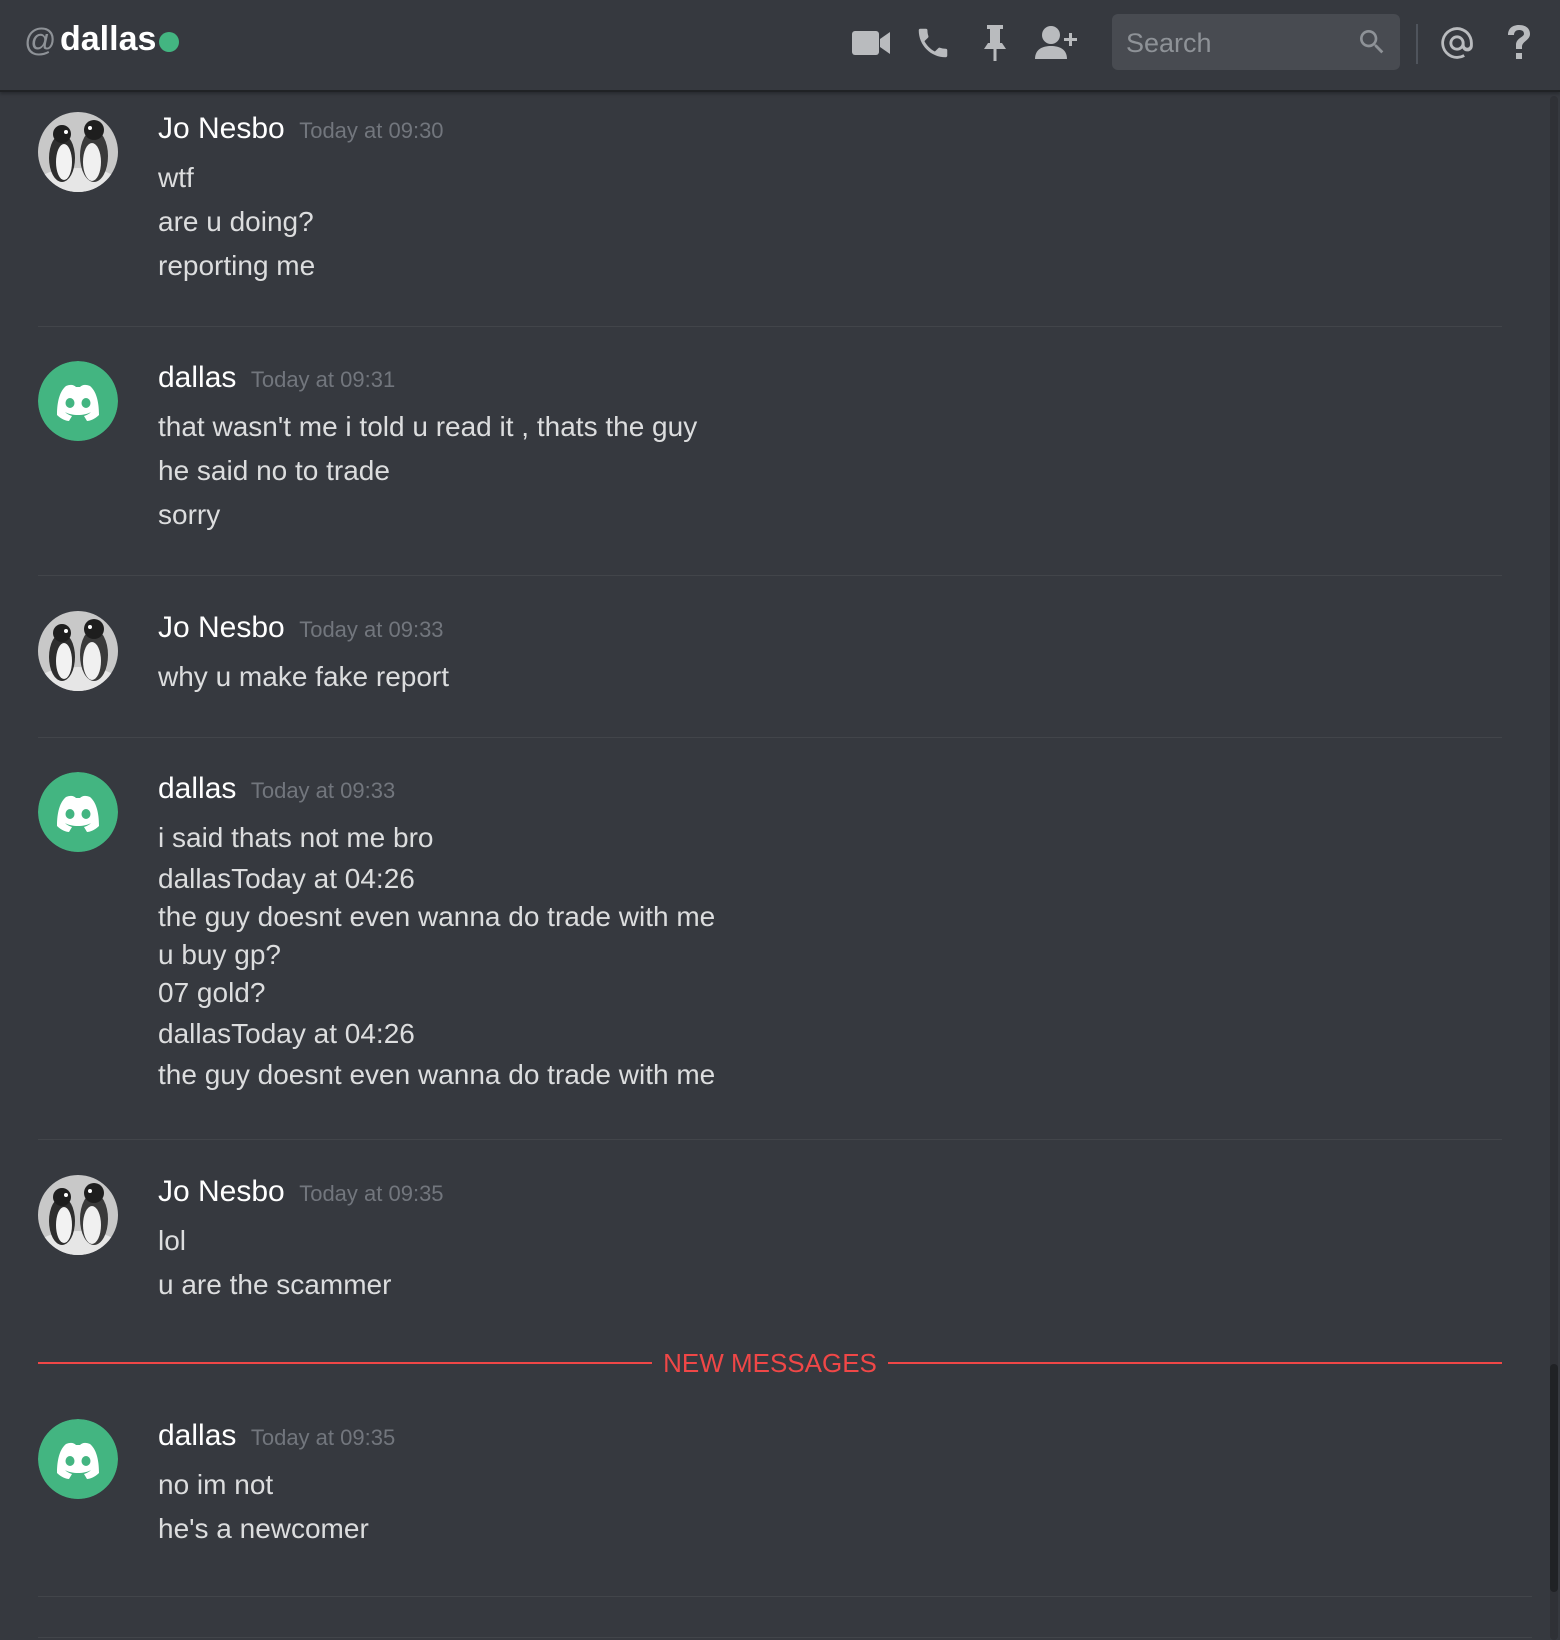 The image size is (1560, 1640). Describe the element at coordinates (345, 1363) in the screenshot. I see `divider-line-left` at that location.